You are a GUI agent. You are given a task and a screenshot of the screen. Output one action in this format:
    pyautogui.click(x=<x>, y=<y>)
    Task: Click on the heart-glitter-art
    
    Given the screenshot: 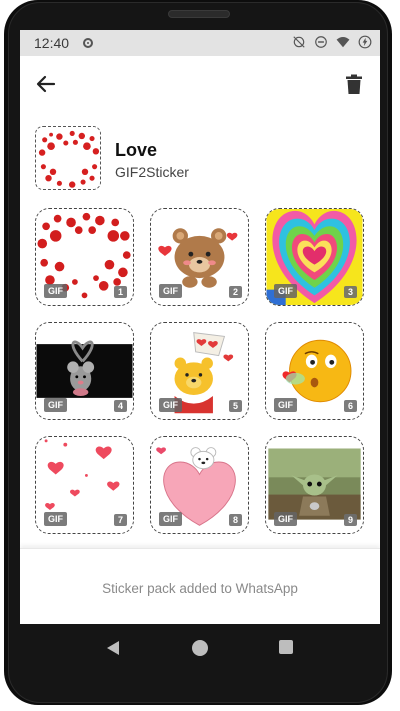 What is the action you would take?
    pyautogui.click(x=68, y=158)
    